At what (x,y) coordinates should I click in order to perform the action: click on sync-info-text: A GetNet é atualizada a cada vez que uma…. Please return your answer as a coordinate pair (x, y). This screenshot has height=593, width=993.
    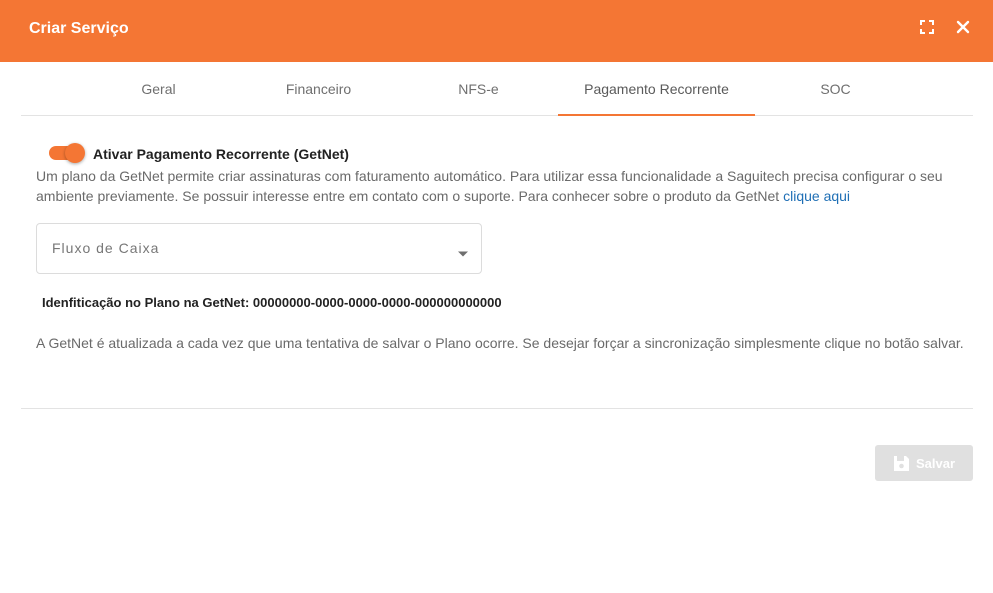
    Looking at the image, I should click on (500, 343).